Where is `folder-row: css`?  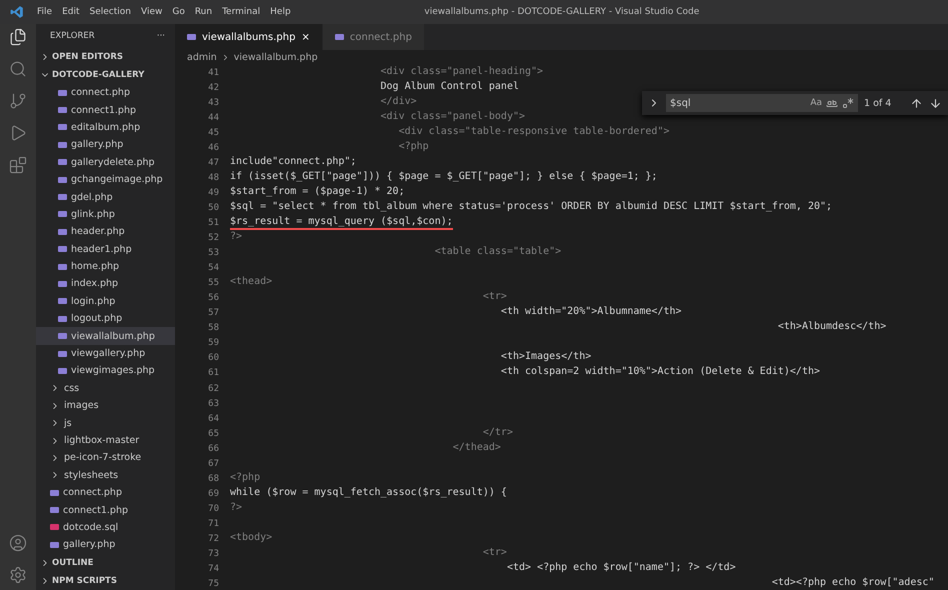
folder-row: css is located at coordinates (105, 389).